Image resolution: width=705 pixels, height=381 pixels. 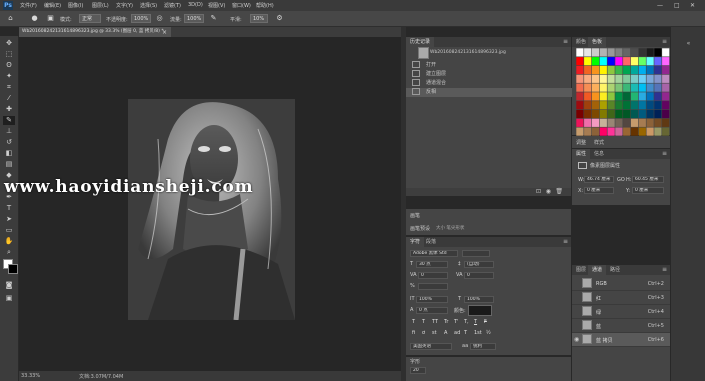 What do you see at coordinates (621, 180) in the screenshot?
I see `link-icon: GO` at bounding box center [621, 180].